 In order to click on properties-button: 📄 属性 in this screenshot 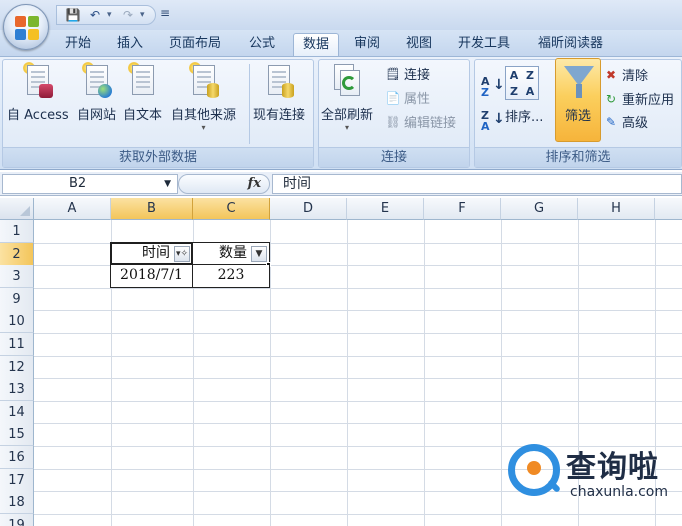, I will do `click(408, 99)`.